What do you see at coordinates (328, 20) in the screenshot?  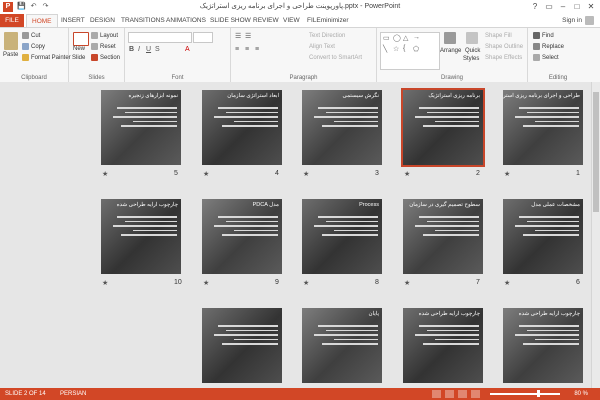 I see `tab-fileminimizer: FILEminimizer` at bounding box center [328, 20].